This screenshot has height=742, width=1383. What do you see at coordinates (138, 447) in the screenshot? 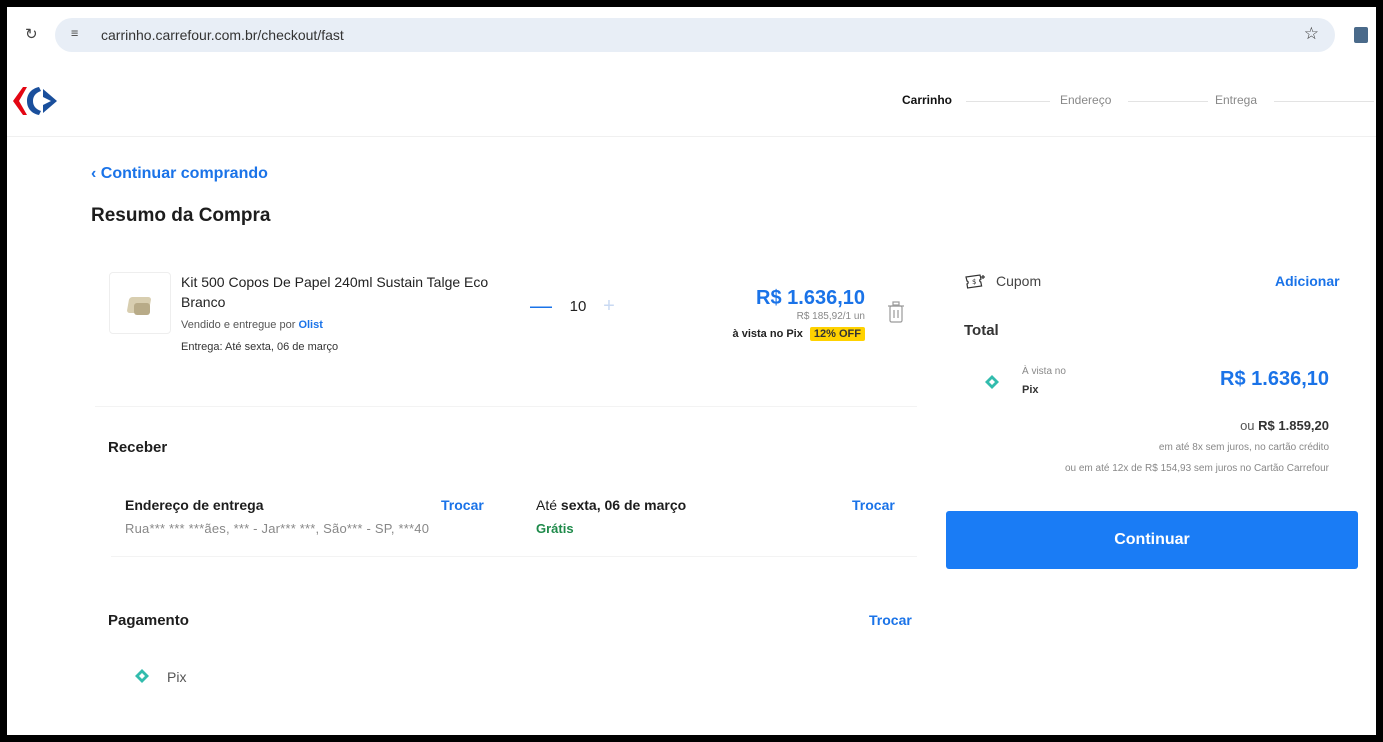
I see `receber-title: Receber` at bounding box center [138, 447].